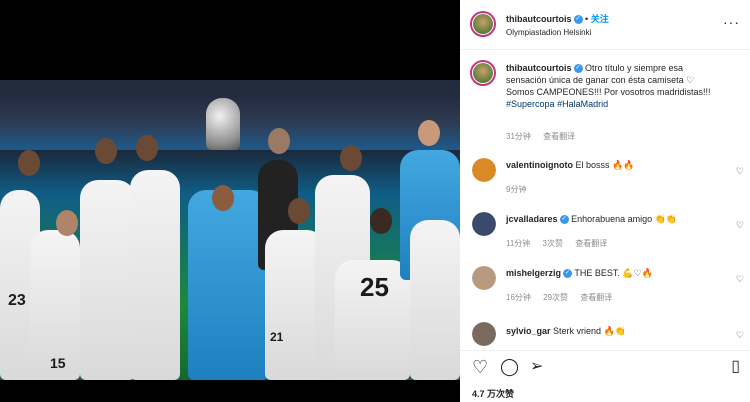 The image size is (750, 402). What do you see at coordinates (666, 219) in the screenshot?
I see `comment-emoji: 👏👏` at bounding box center [666, 219].